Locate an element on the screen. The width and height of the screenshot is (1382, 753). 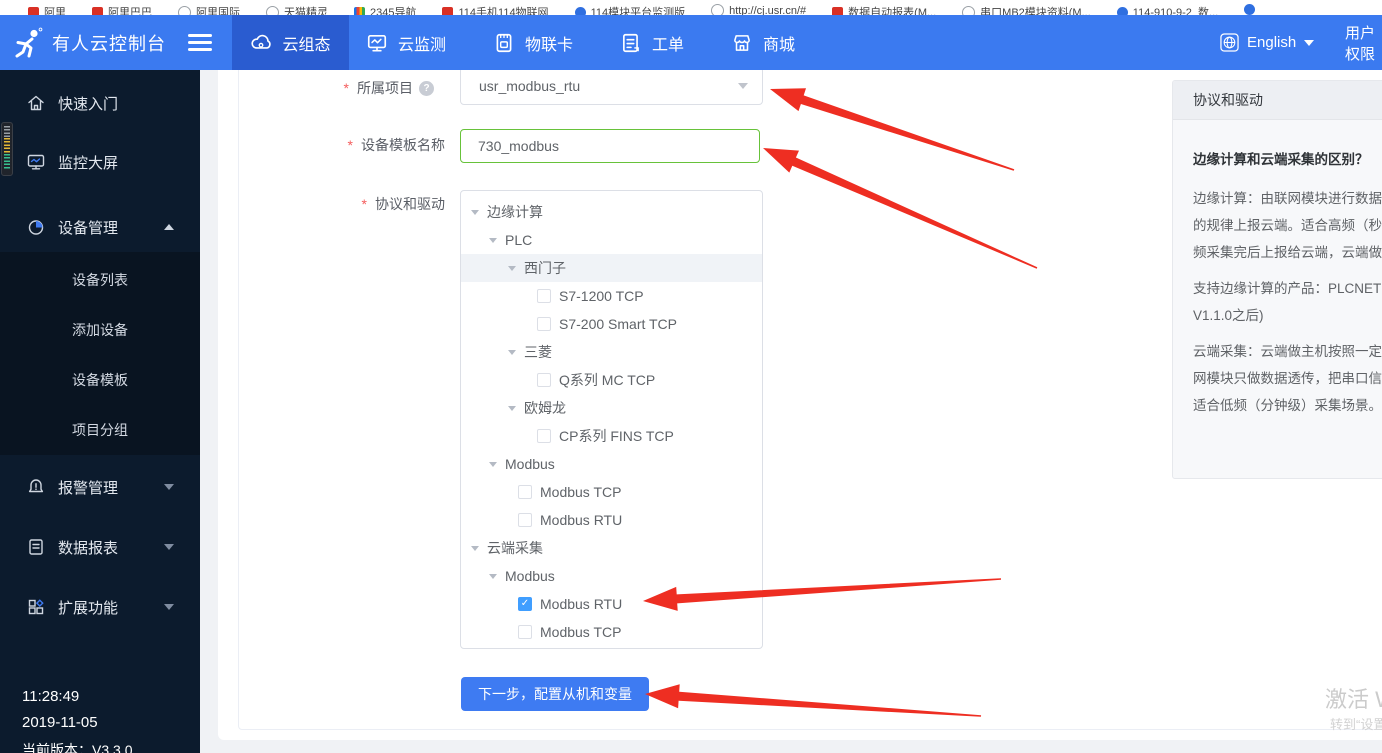
tree-node: 三菱 is located at coordinates (611, 352).